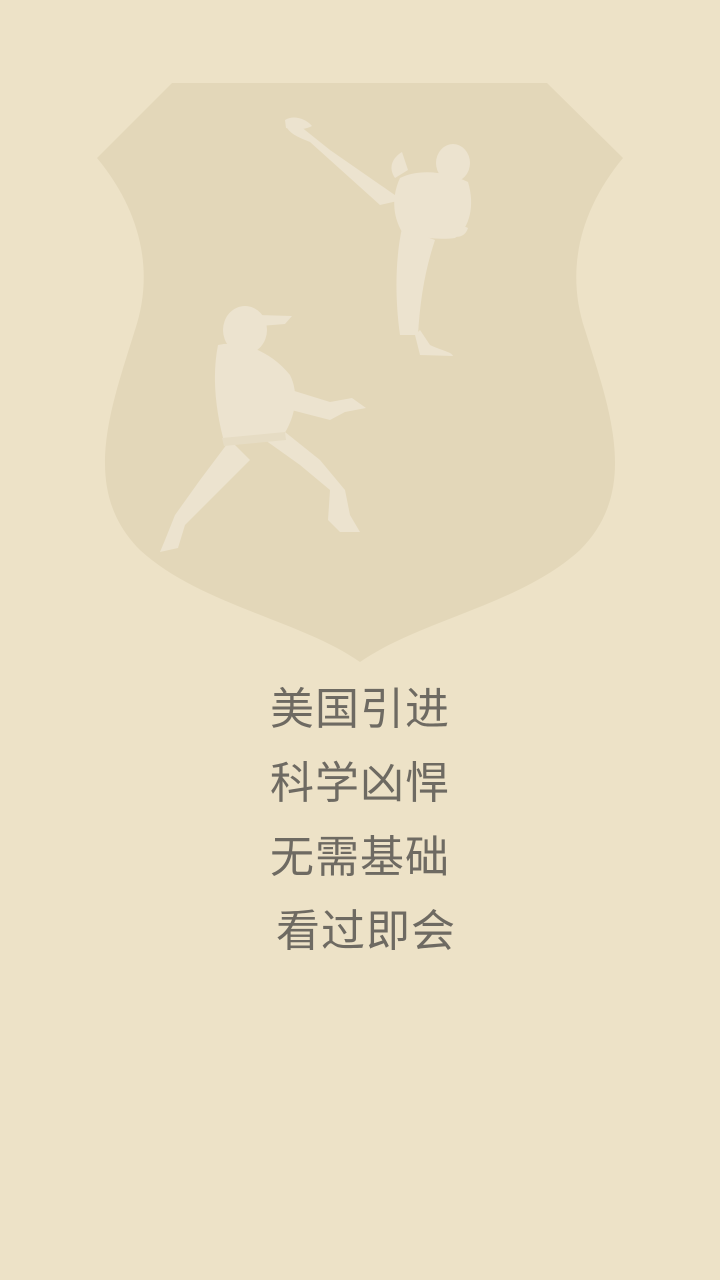 The height and width of the screenshot is (1280, 720). Describe the element at coordinates (360, 857) in the screenshot. I see `tagline-line-3: 无需基础` at that location.